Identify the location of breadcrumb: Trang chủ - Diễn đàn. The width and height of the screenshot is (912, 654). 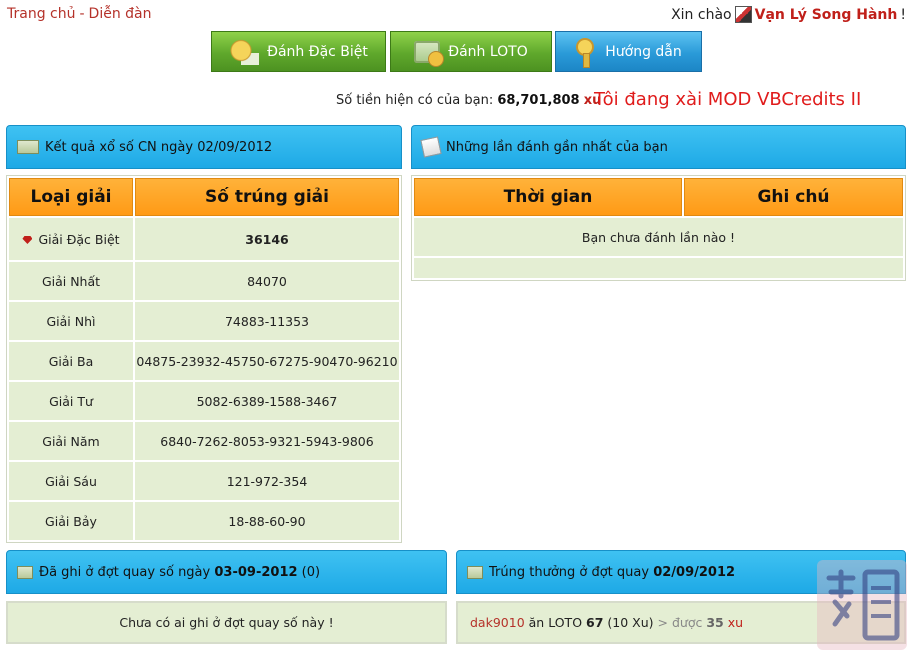
(79, 14).